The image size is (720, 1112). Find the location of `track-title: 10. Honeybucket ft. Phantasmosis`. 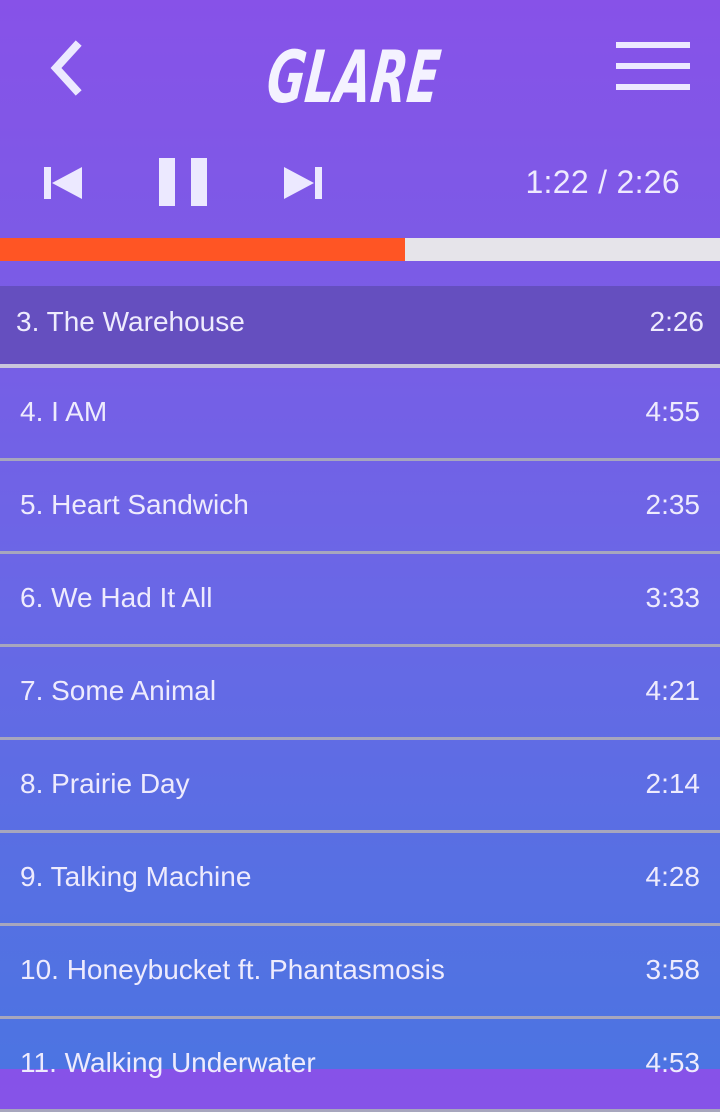

track-title: 10. Honeybucket ft. Phantasmosis is located at coordinates (232, 969).